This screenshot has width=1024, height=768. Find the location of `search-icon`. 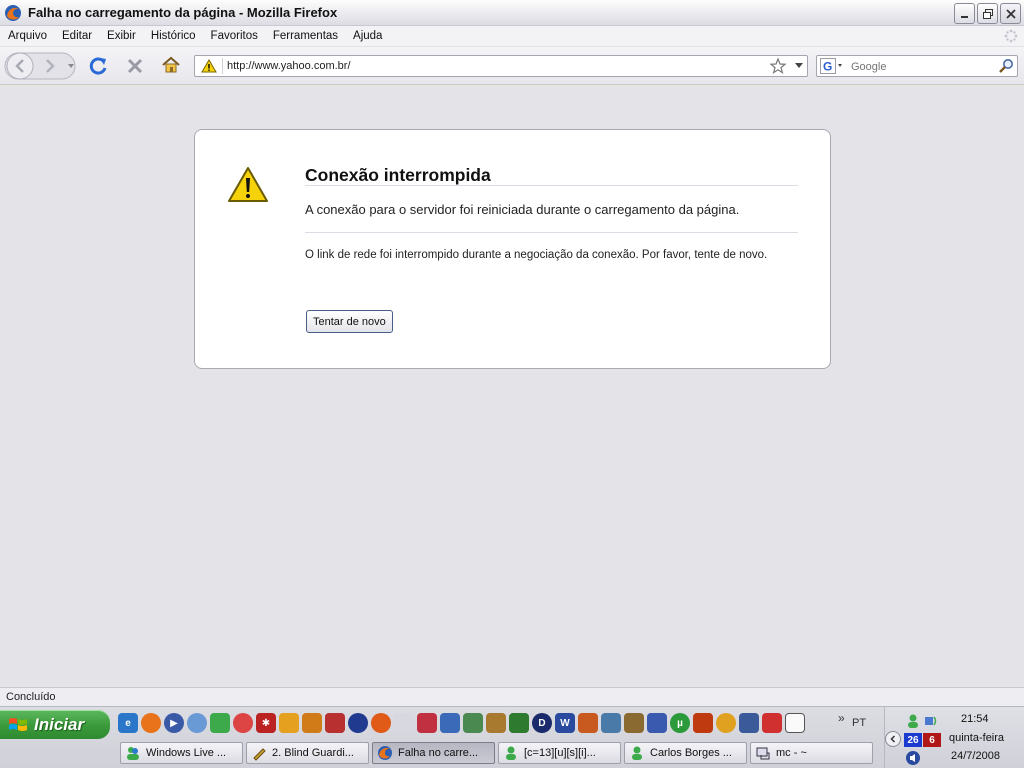

search-icon is located at coordinates (1006, 66).